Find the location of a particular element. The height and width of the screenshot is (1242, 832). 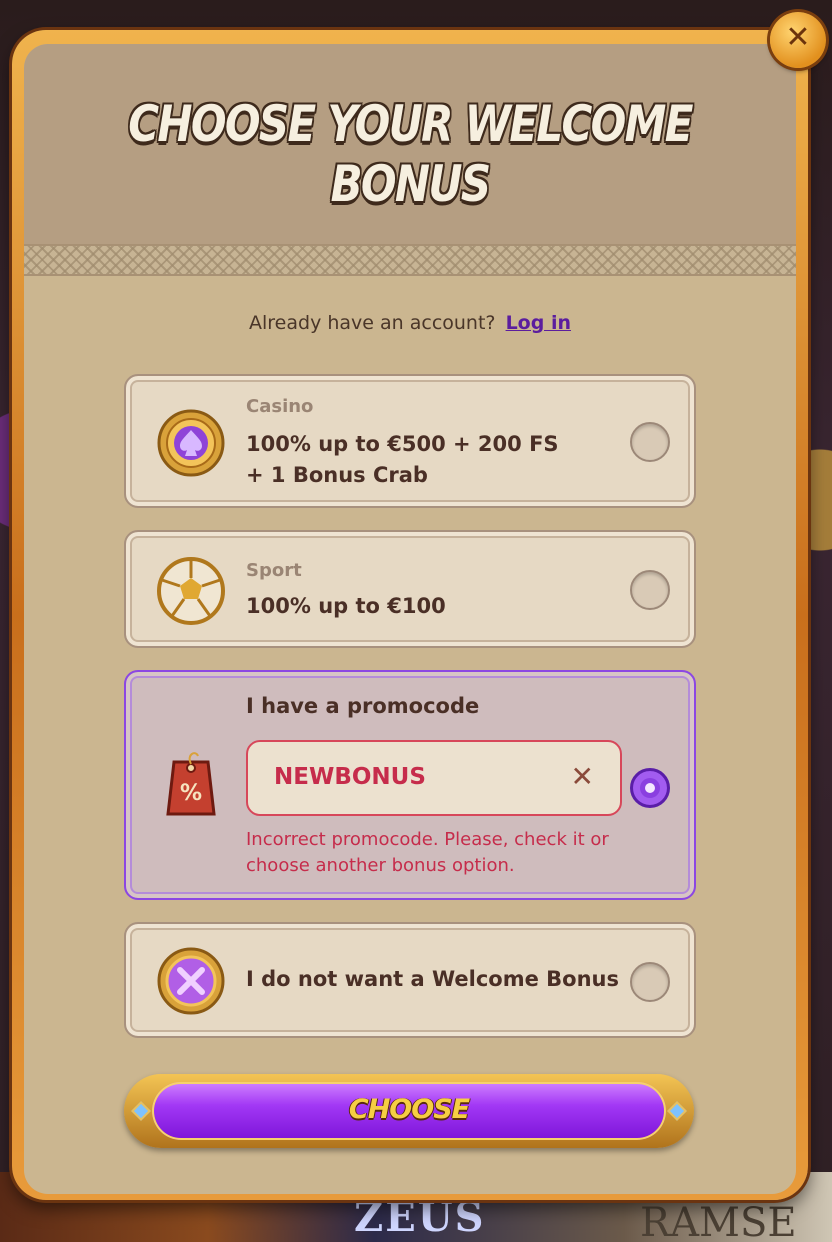

promocode-input: NEWBONUS ✕ is located at coordinates (434, 778).